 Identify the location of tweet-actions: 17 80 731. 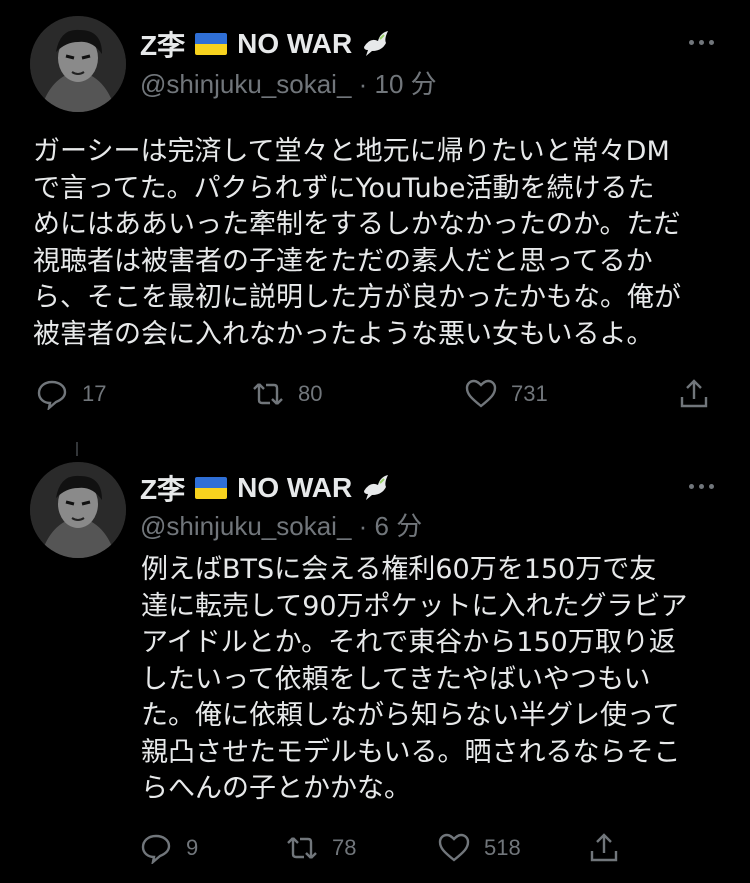
(375, 398).